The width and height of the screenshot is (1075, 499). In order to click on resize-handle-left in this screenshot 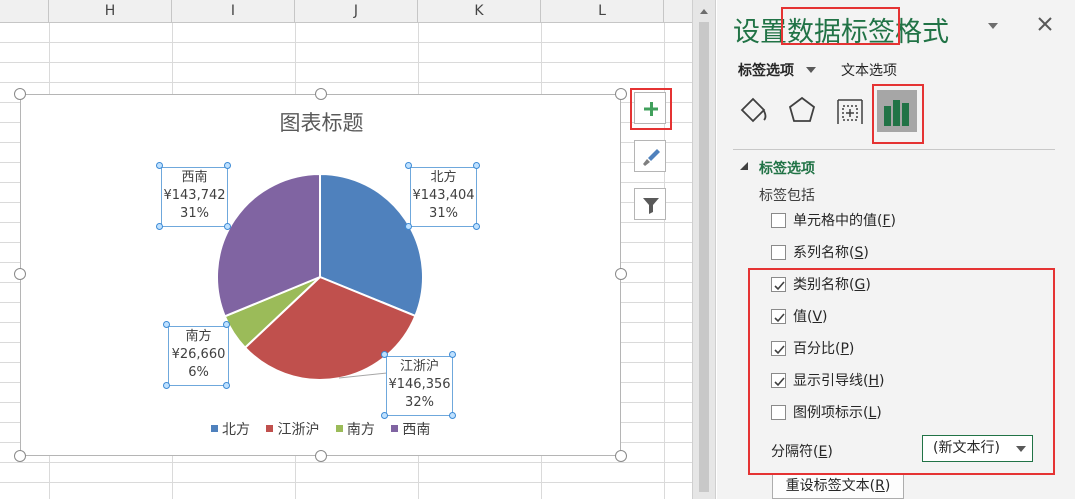, I will do `click(20, 274)`.